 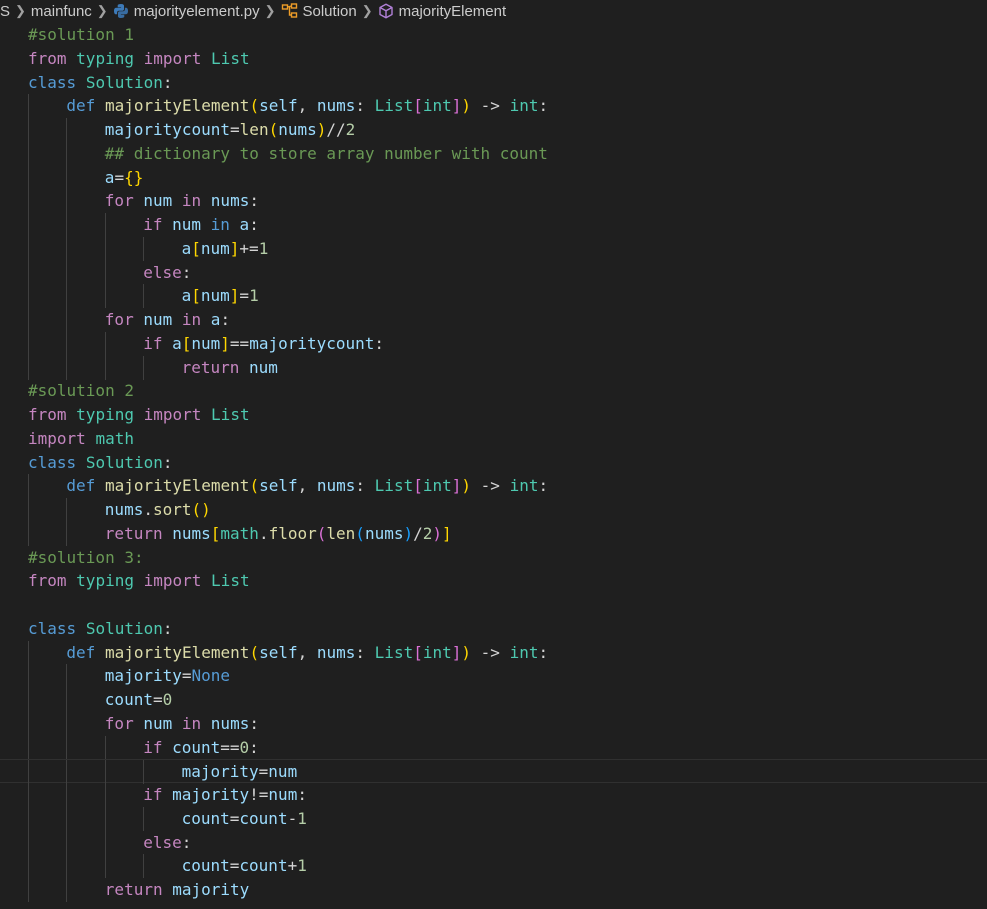 What do you see at coordinates (493, 320) in the screenshot?
I see `code-line: for num in a:` at bounding box center [493, 320].